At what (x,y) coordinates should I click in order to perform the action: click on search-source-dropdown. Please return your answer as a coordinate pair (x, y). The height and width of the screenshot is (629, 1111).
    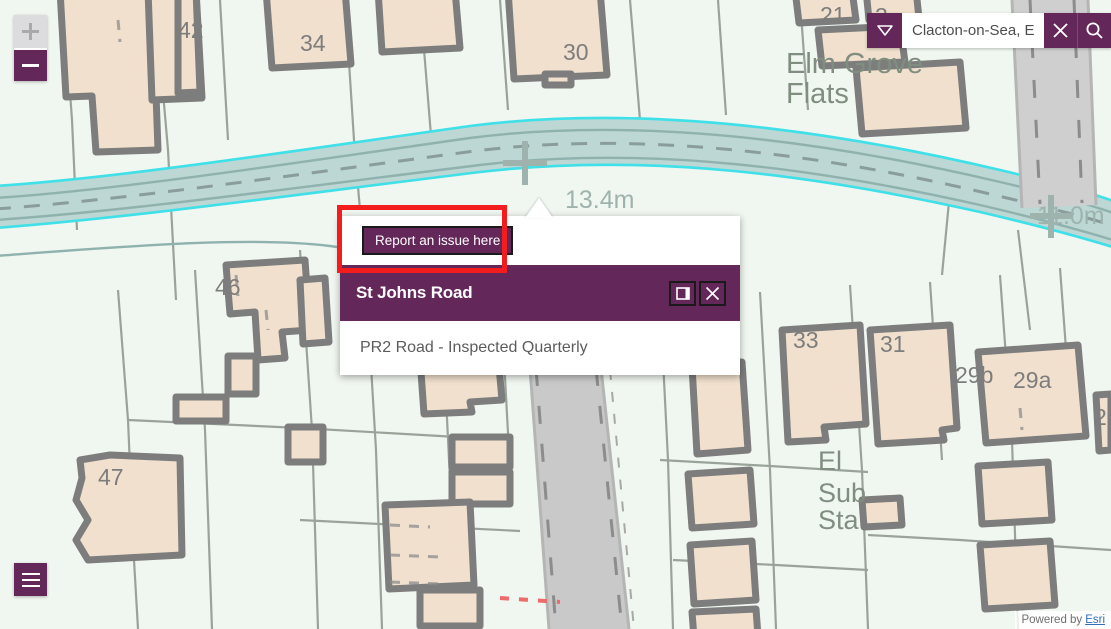
    Looking at the image, I should click on (884, 30).